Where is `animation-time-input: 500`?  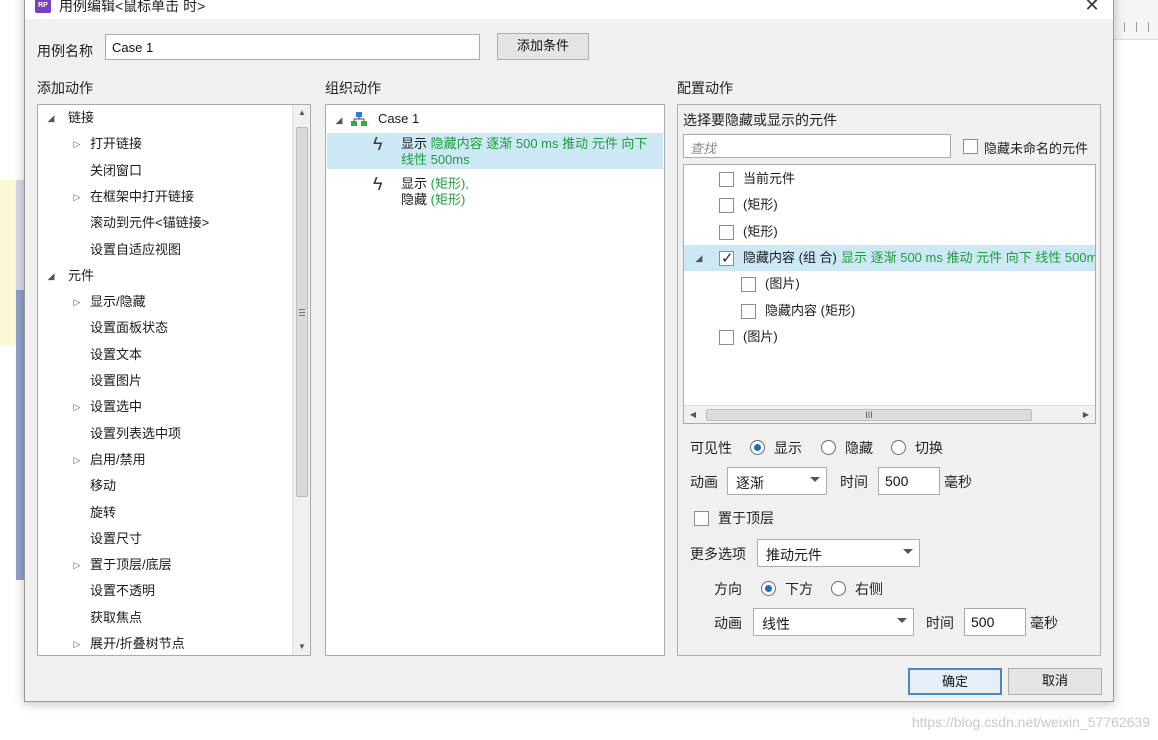 animation-time-input: 500 is located at coordinates (909, 481).